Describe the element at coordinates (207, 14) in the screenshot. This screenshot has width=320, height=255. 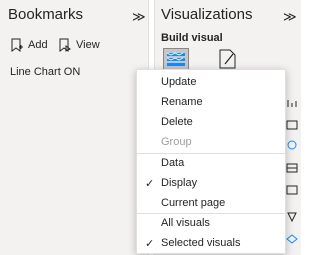
I see `visualizations-title: Visualizations` at that location.